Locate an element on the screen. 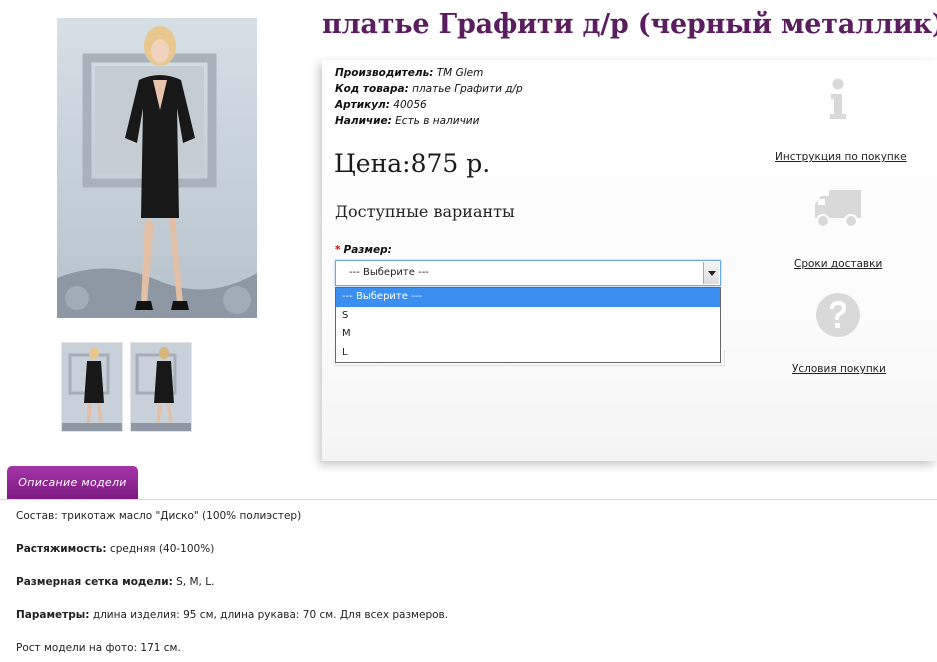  manufacturer-value: TM Glem is located at coordinates (460, 73).